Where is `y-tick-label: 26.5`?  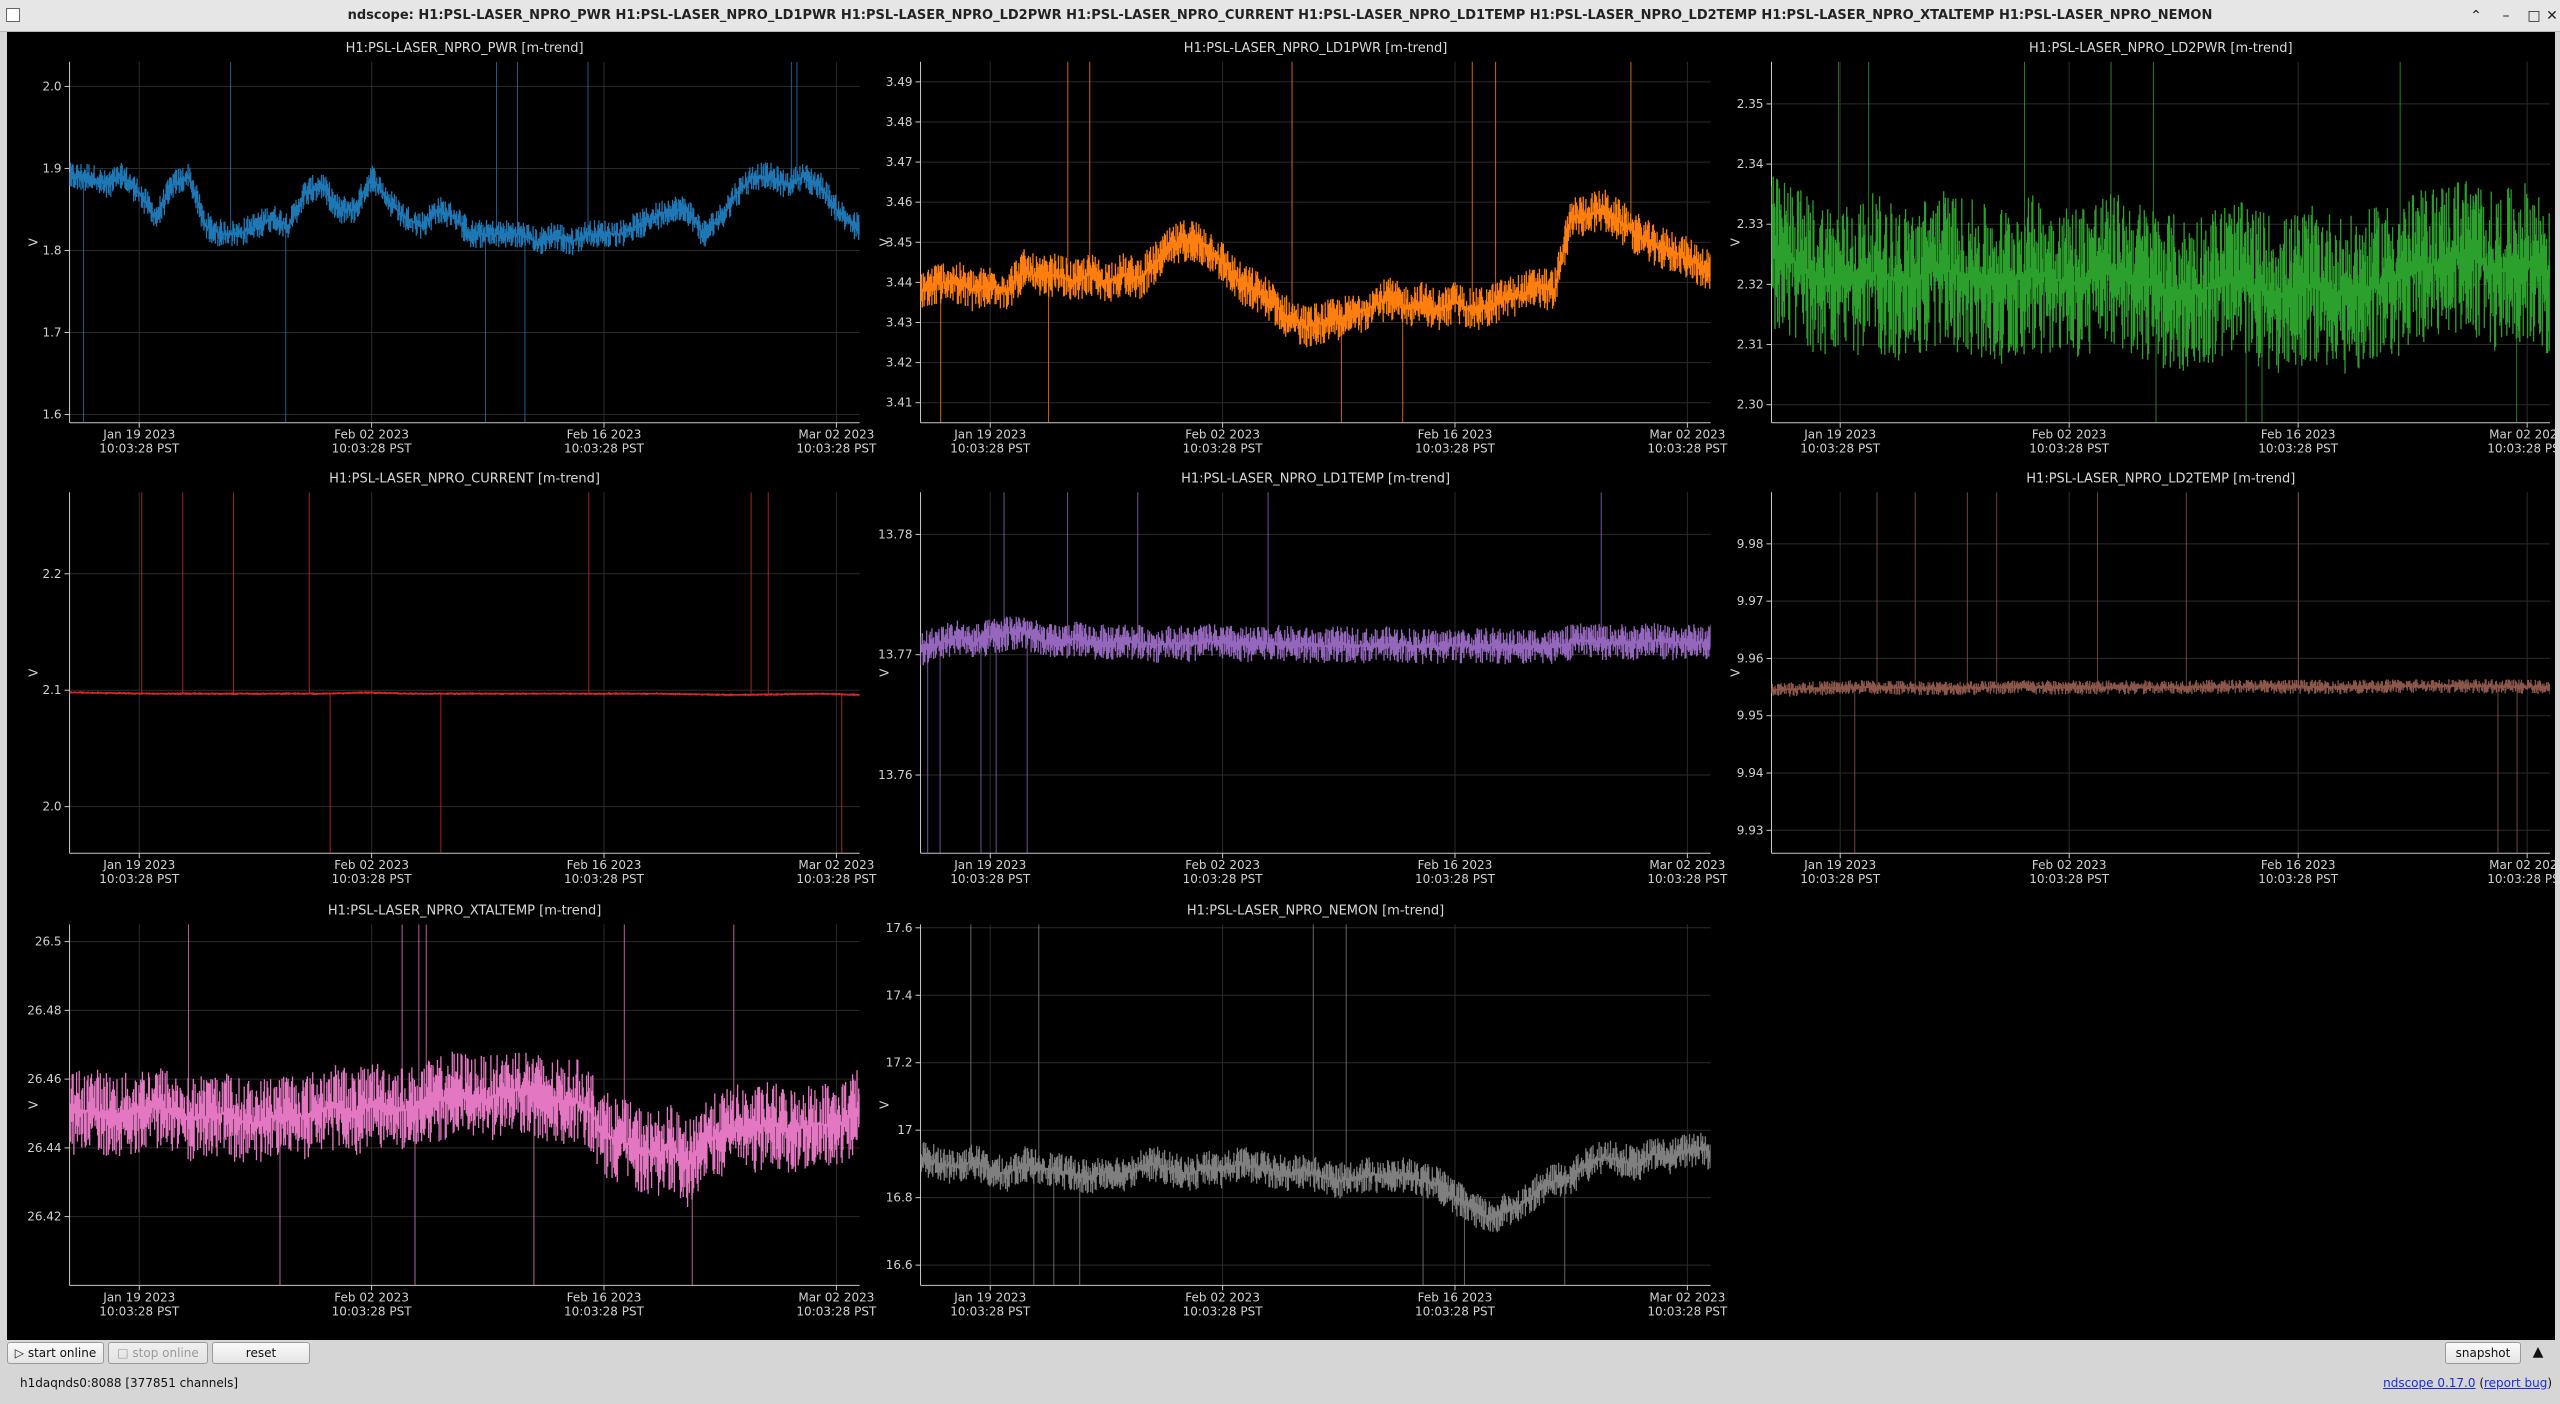
y-tick-label: 26.5 is located at coordinates (48, 942).